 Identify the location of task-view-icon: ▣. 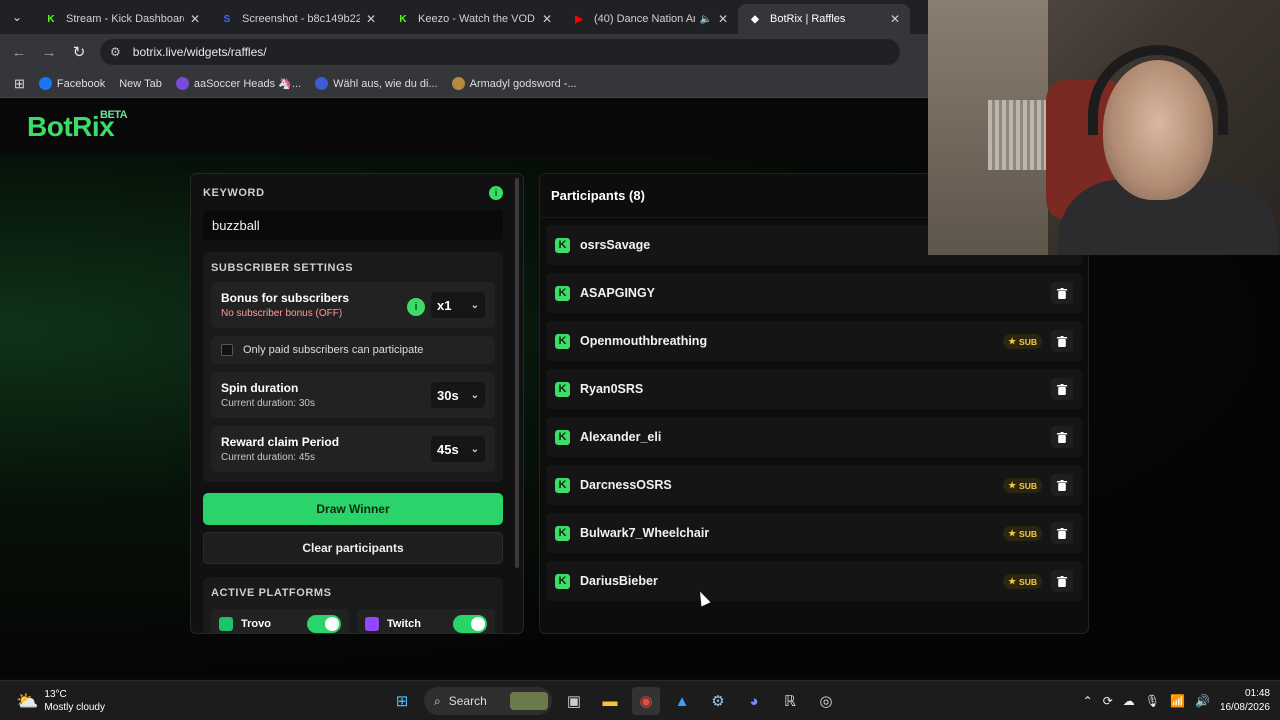
(574, 701).